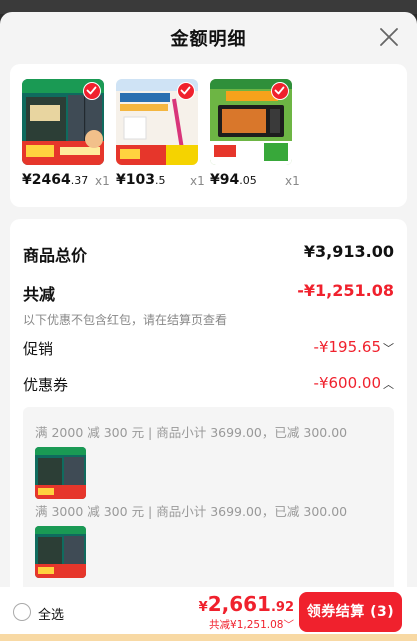  Describe the element at coordinates (246, 625) in the screenshot. I see `total-discount-text: 共减¥1,251.08` at that location.